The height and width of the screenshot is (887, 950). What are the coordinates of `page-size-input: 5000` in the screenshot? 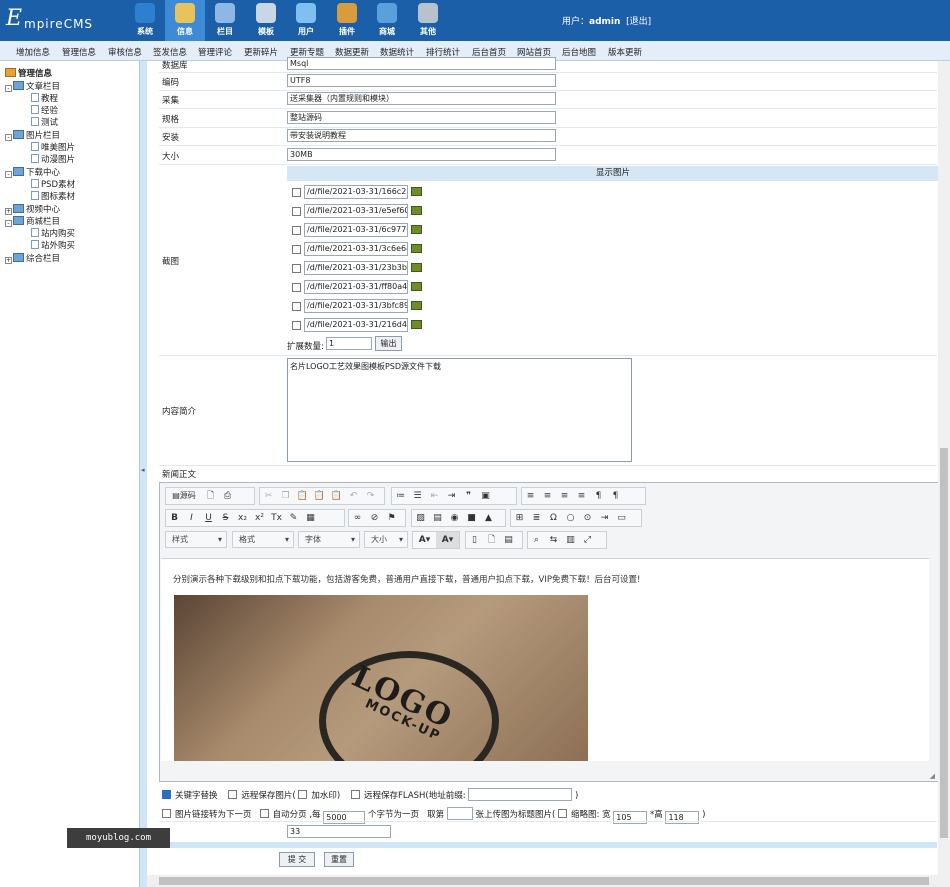 It's located at (344, 817).